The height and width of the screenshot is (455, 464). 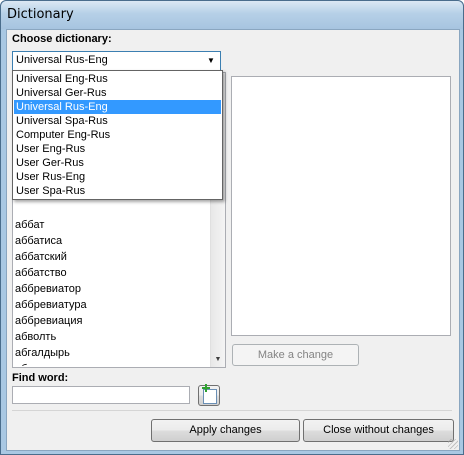 What do you see at coordinates (41, 257) in the screenshot?
I see `list-item: аббатский` at bounding box center [41, 257].